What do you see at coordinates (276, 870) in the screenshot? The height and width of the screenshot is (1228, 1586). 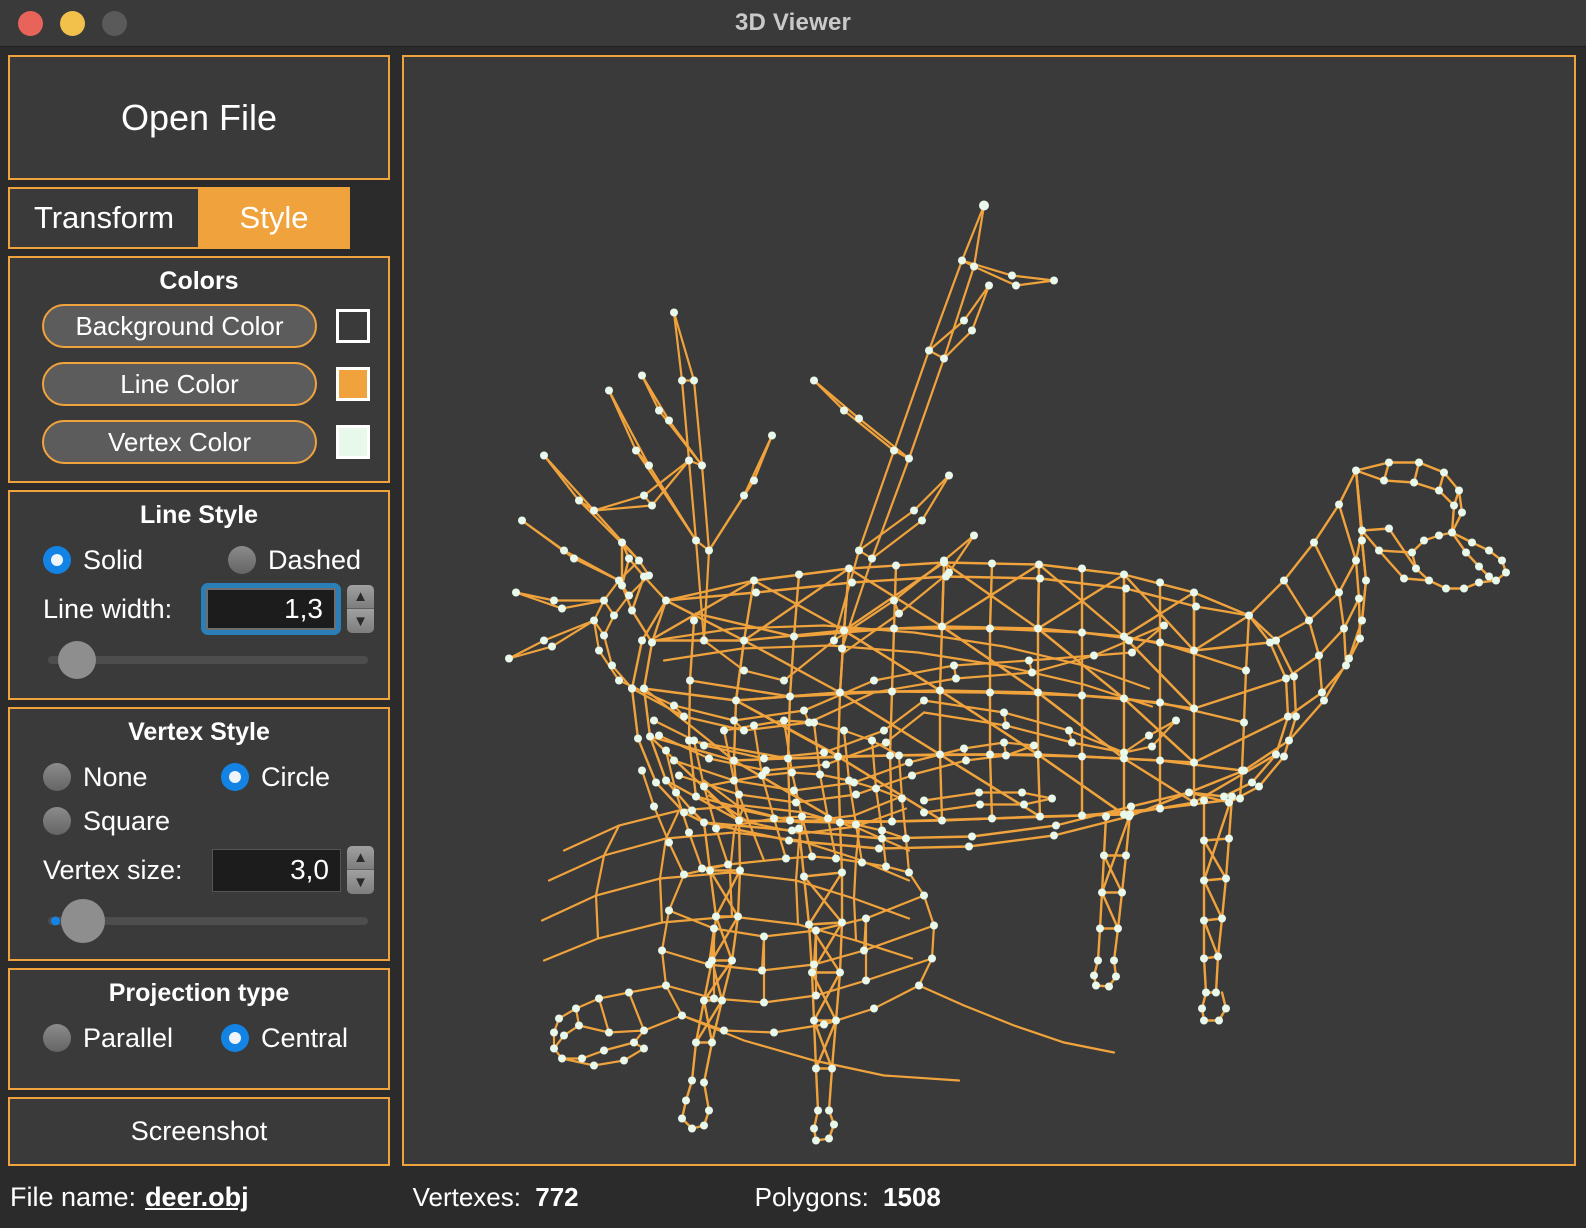 I see `vertex-size-input: 3,0` at bounding box center [276, 870].